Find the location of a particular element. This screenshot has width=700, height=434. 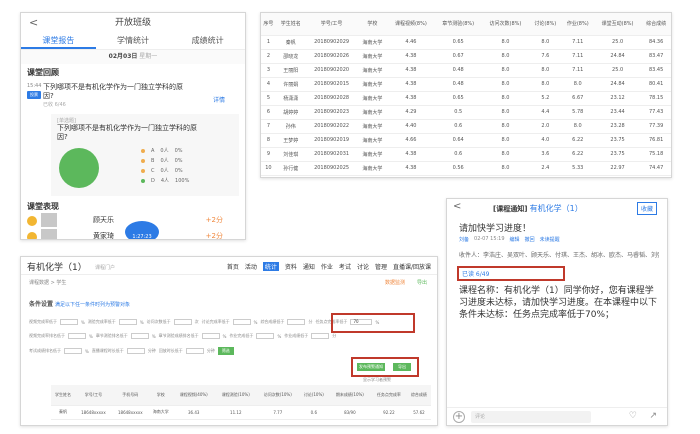

monitor-link: 数据监测 is located at coordinates (395, 282).